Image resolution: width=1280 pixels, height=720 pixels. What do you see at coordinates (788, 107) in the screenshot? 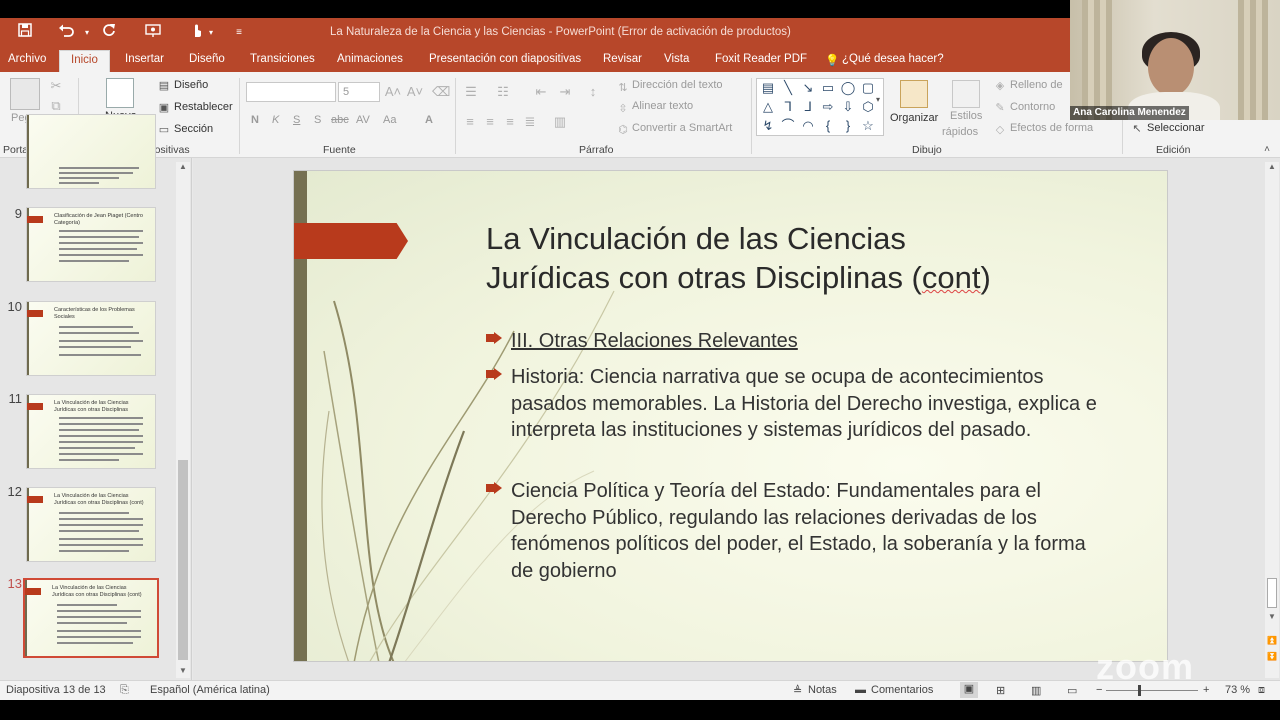
I see `elbow-connector-shape-icon: ᒣ` at bounding box center [788, 107].